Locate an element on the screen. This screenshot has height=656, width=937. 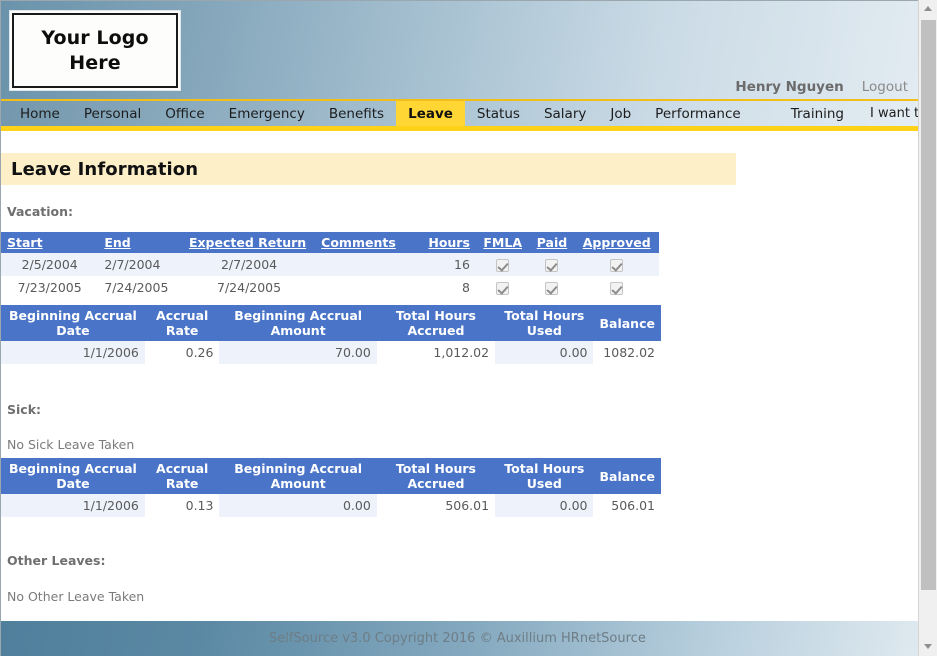
table-row: 7/23/2005 7/24/2005 7/24/2005 8 is located at coordinates (330, 287).